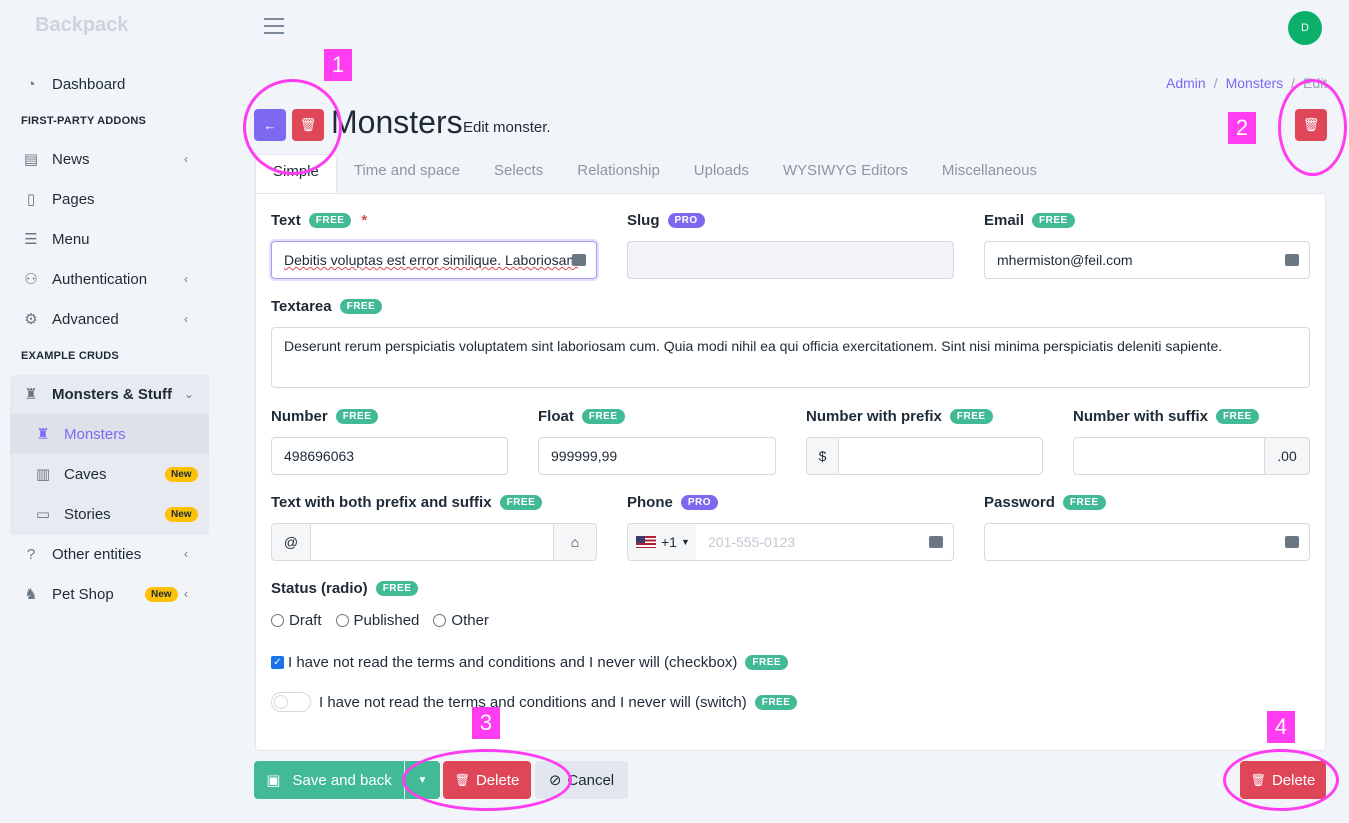  Describe the element at coordinates (43, 514) in the screenshot. I see `book-icon: ▭` at that location.